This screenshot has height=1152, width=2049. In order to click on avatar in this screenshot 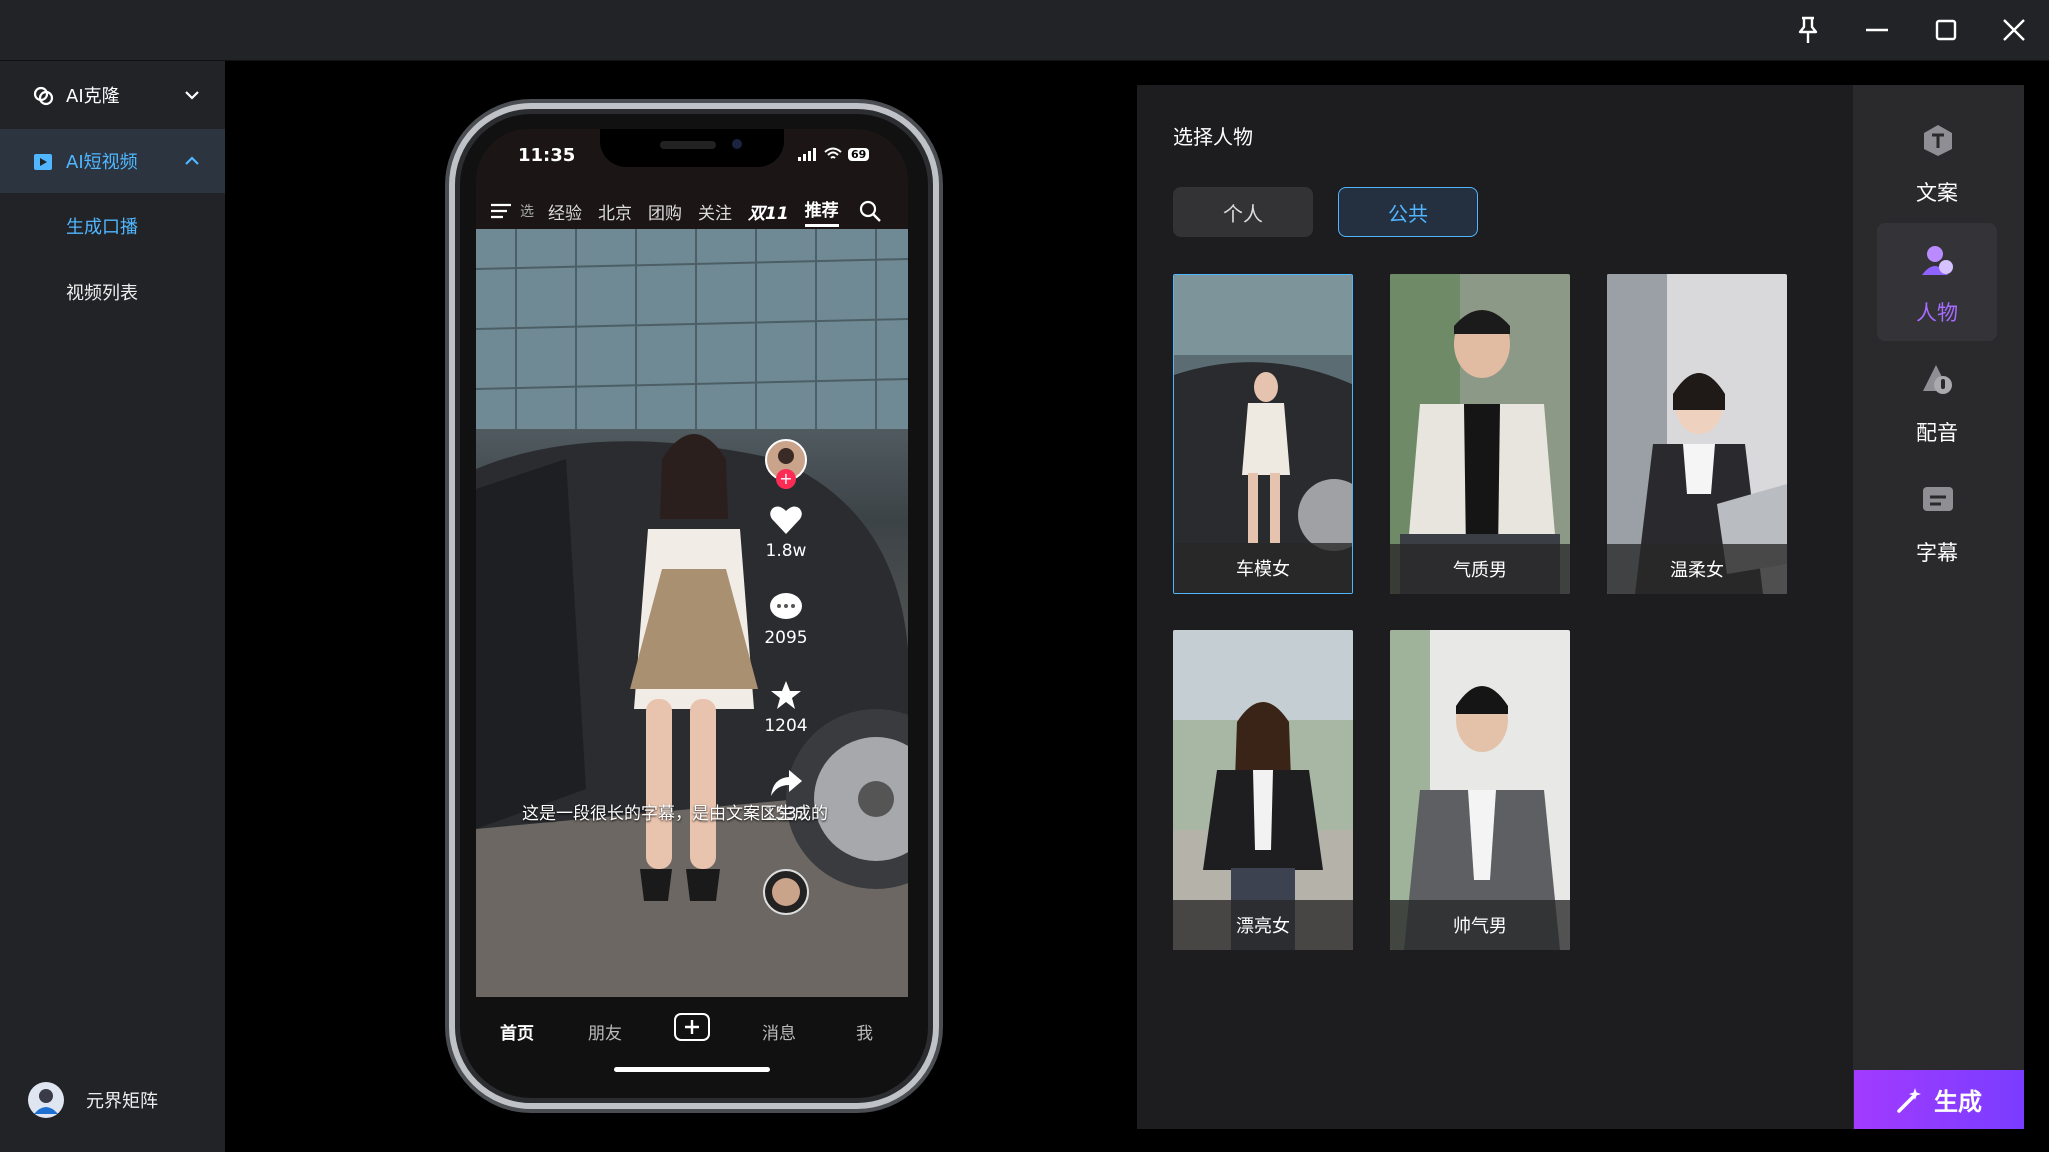, I will do `click(46, 1100)`.